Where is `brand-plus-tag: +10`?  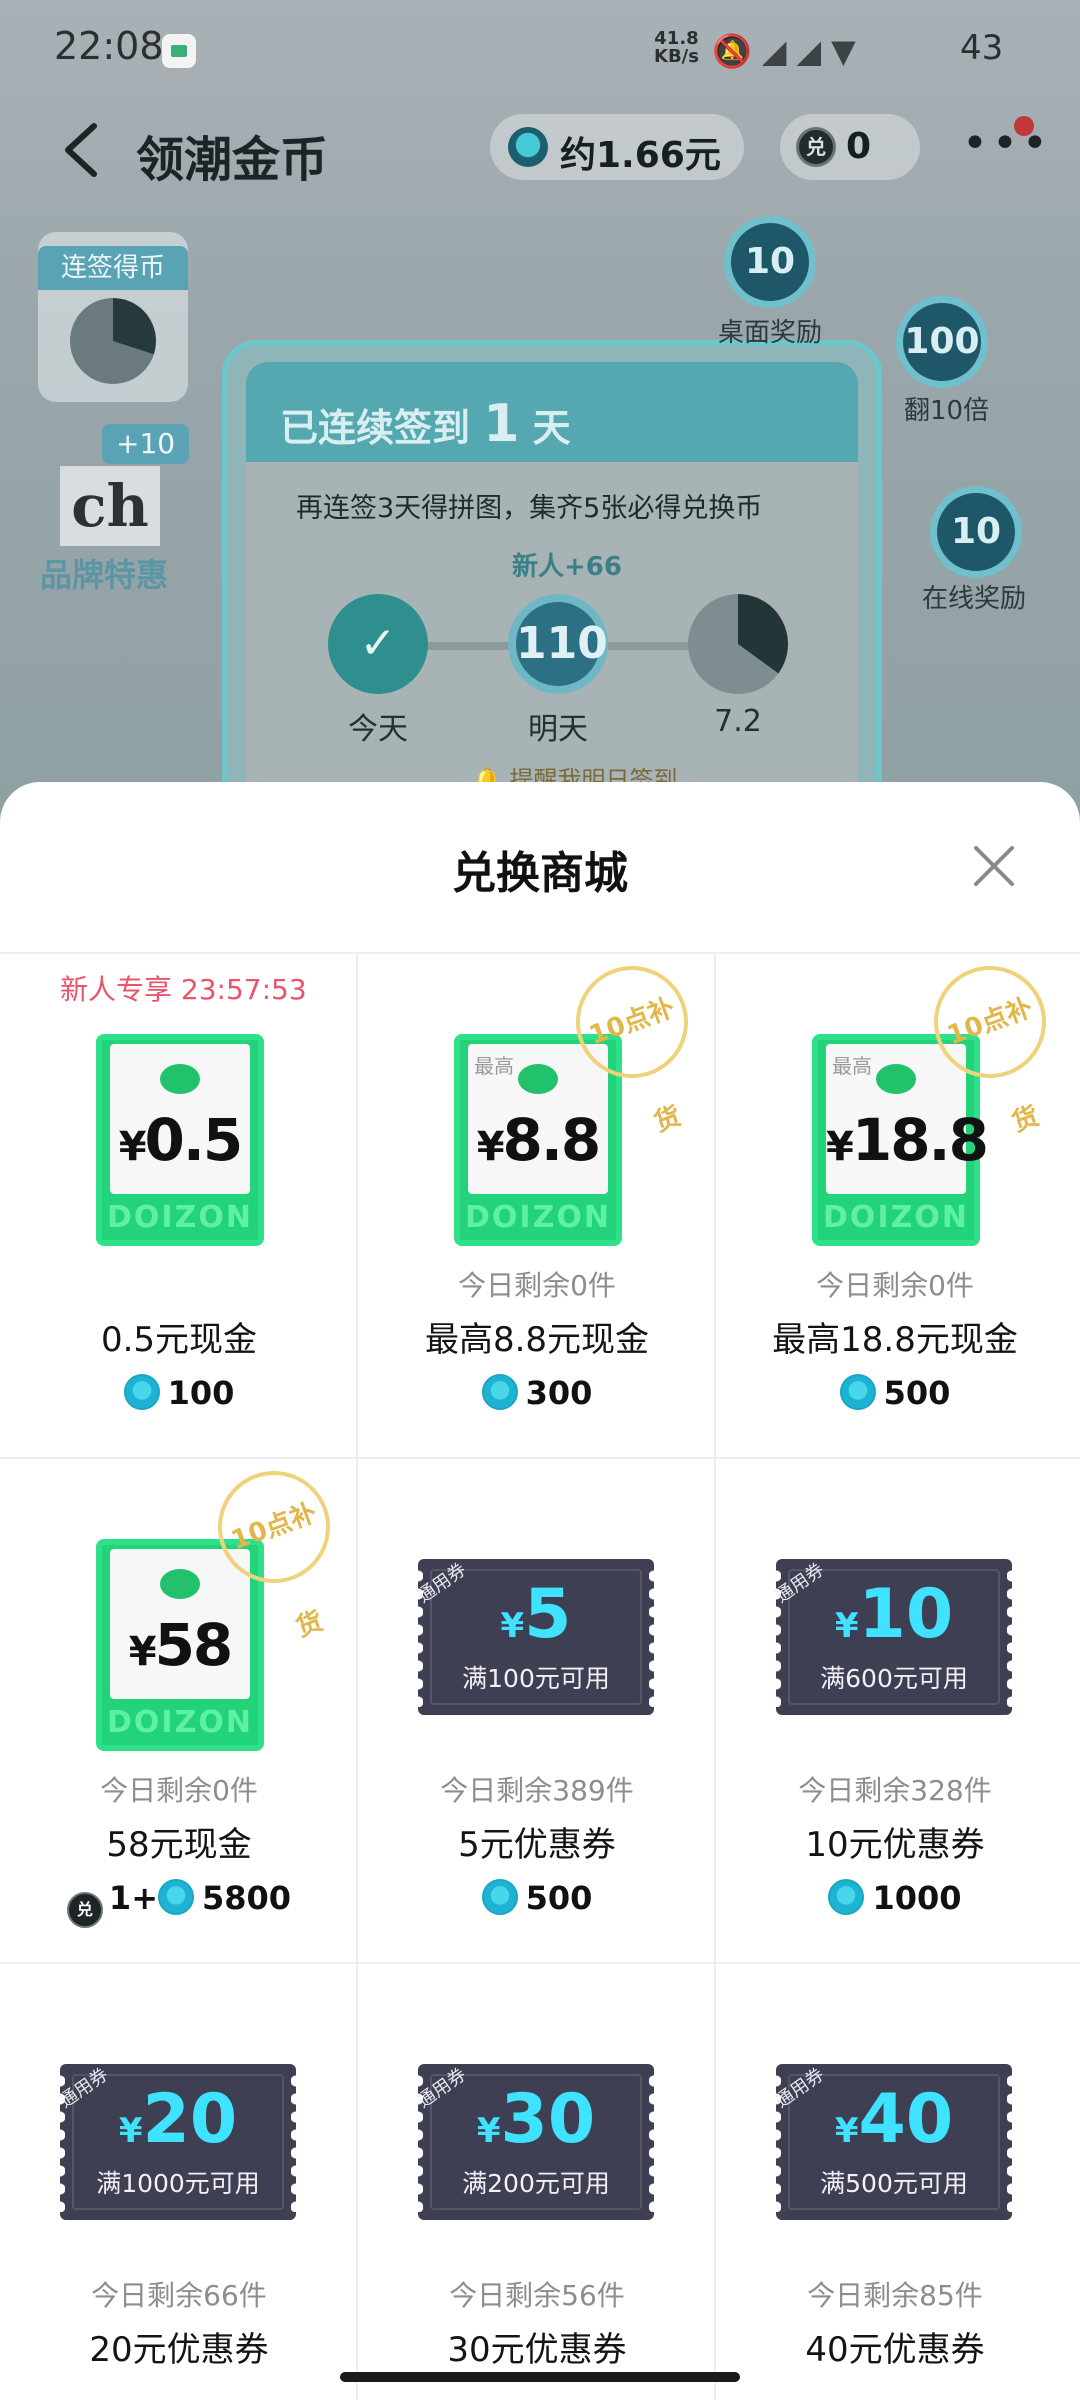
brand-plus-tag: +10 is located at coordinates (146, 444).